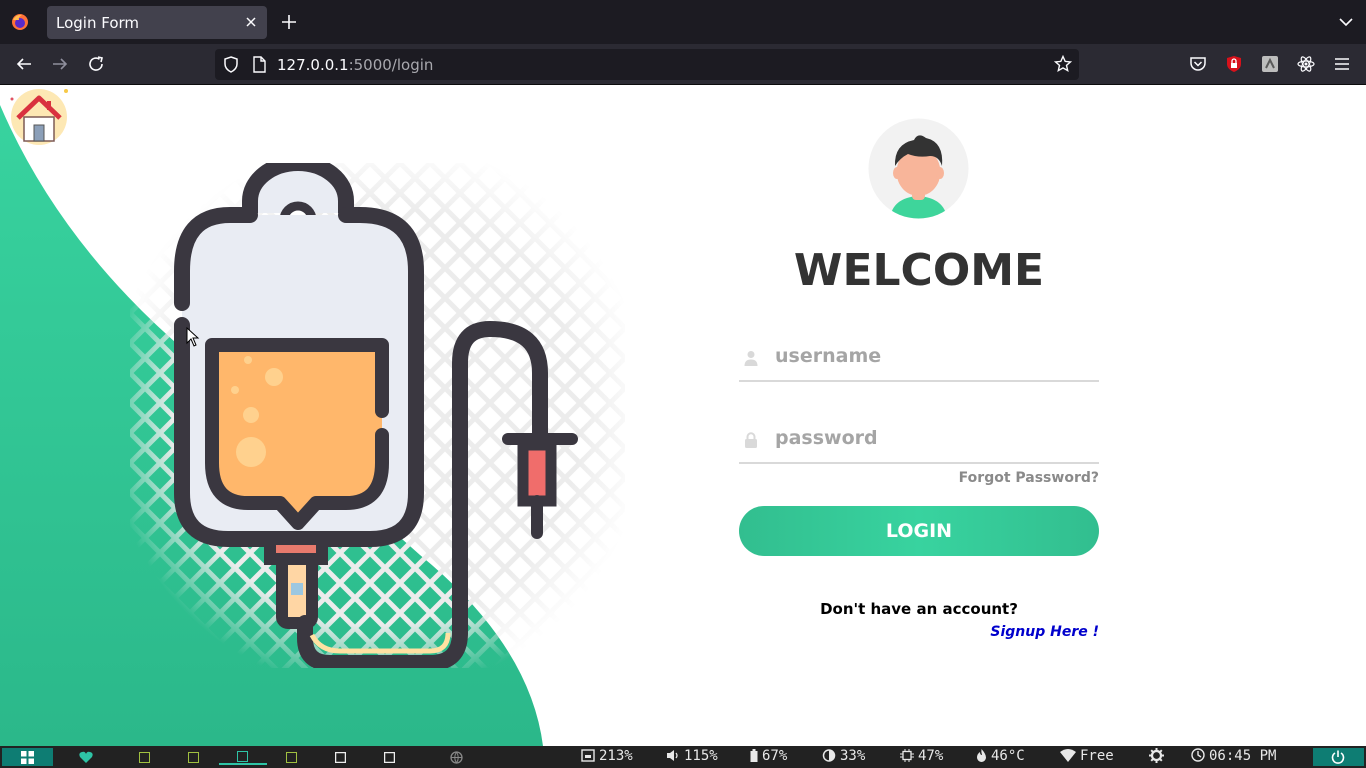 The width and height of the screenshot is (1366, 768). Describe the element at coordinates (289, 22) in the screenshot. I see `new-tab-icon` at that location.